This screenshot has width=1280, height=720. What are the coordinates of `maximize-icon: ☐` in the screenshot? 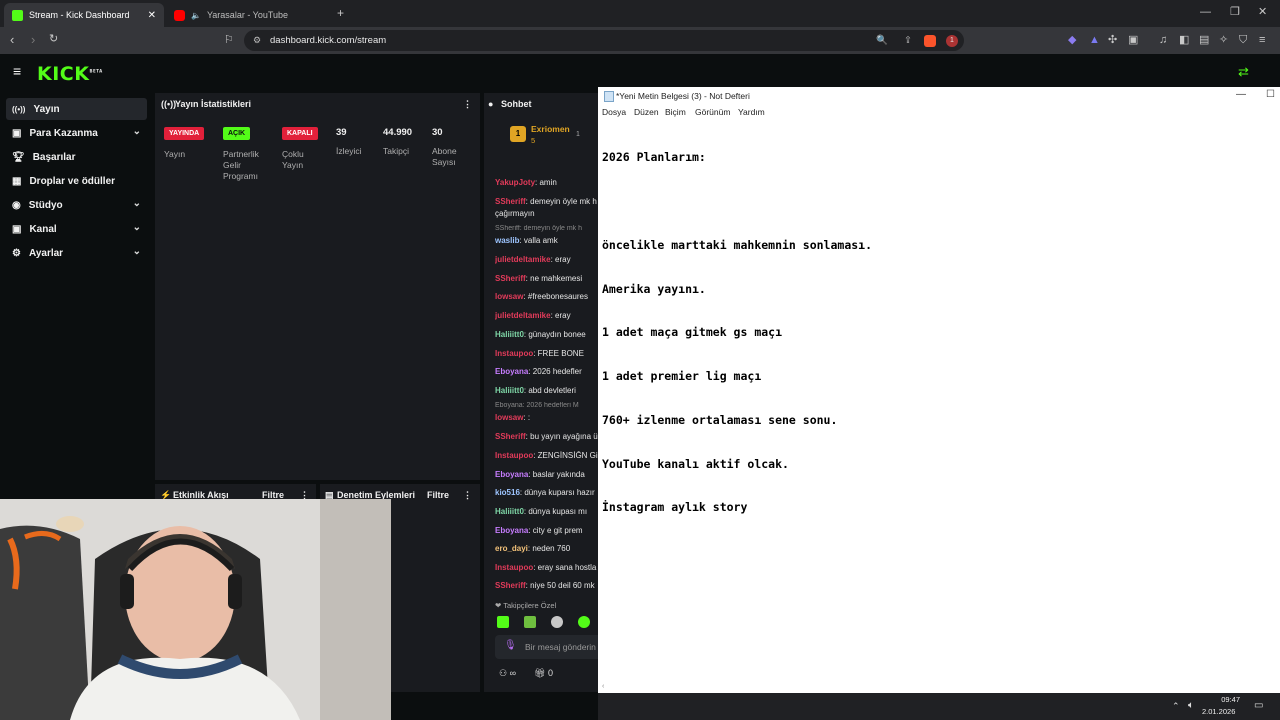 It's located at (1270, 94).